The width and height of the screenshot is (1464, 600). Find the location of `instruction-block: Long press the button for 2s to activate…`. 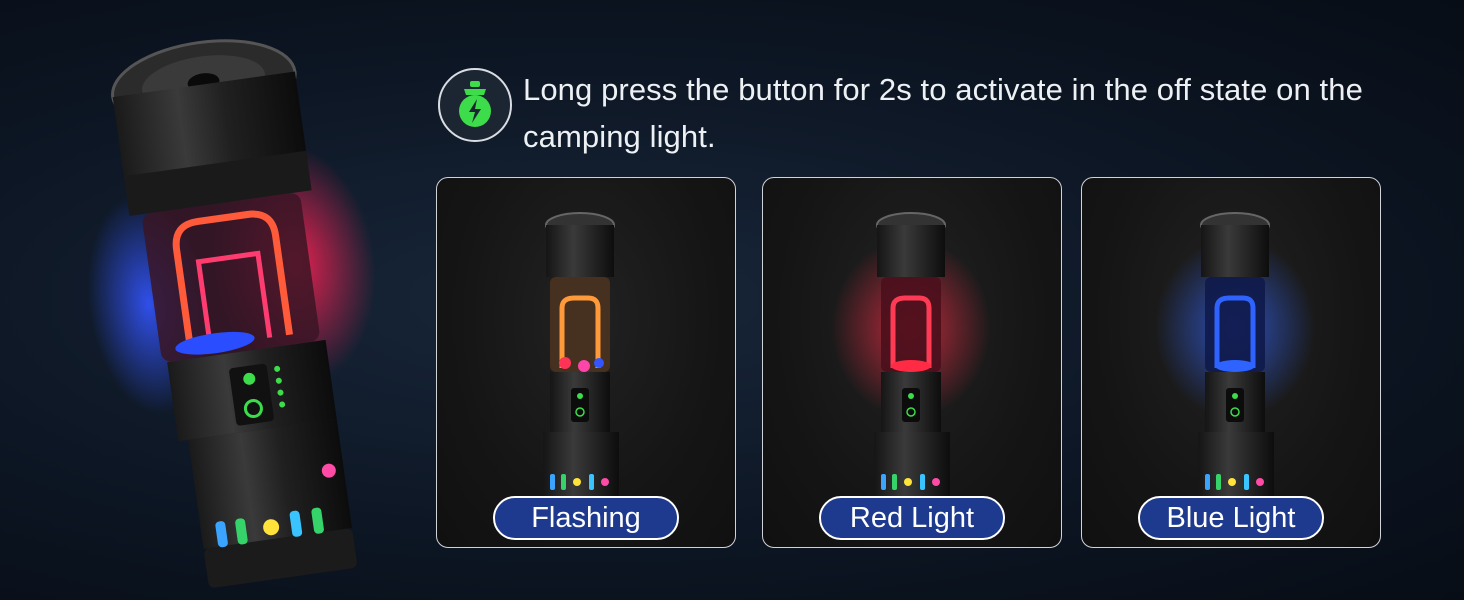

instruction-block: Long press the button for 2s to activate… is located at coordinates (918, 116).